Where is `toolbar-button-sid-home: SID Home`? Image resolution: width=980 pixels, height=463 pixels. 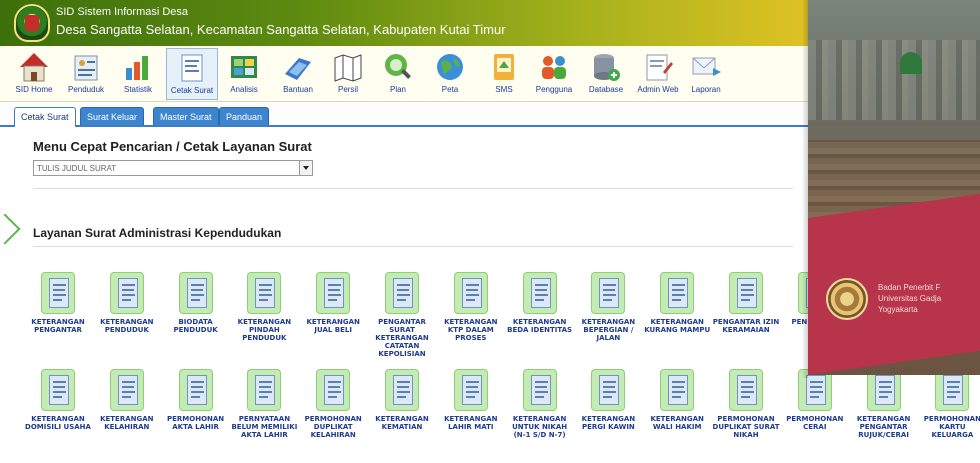 toolbar-button-sid-home: SID Home is located at coordinates (34, 74).